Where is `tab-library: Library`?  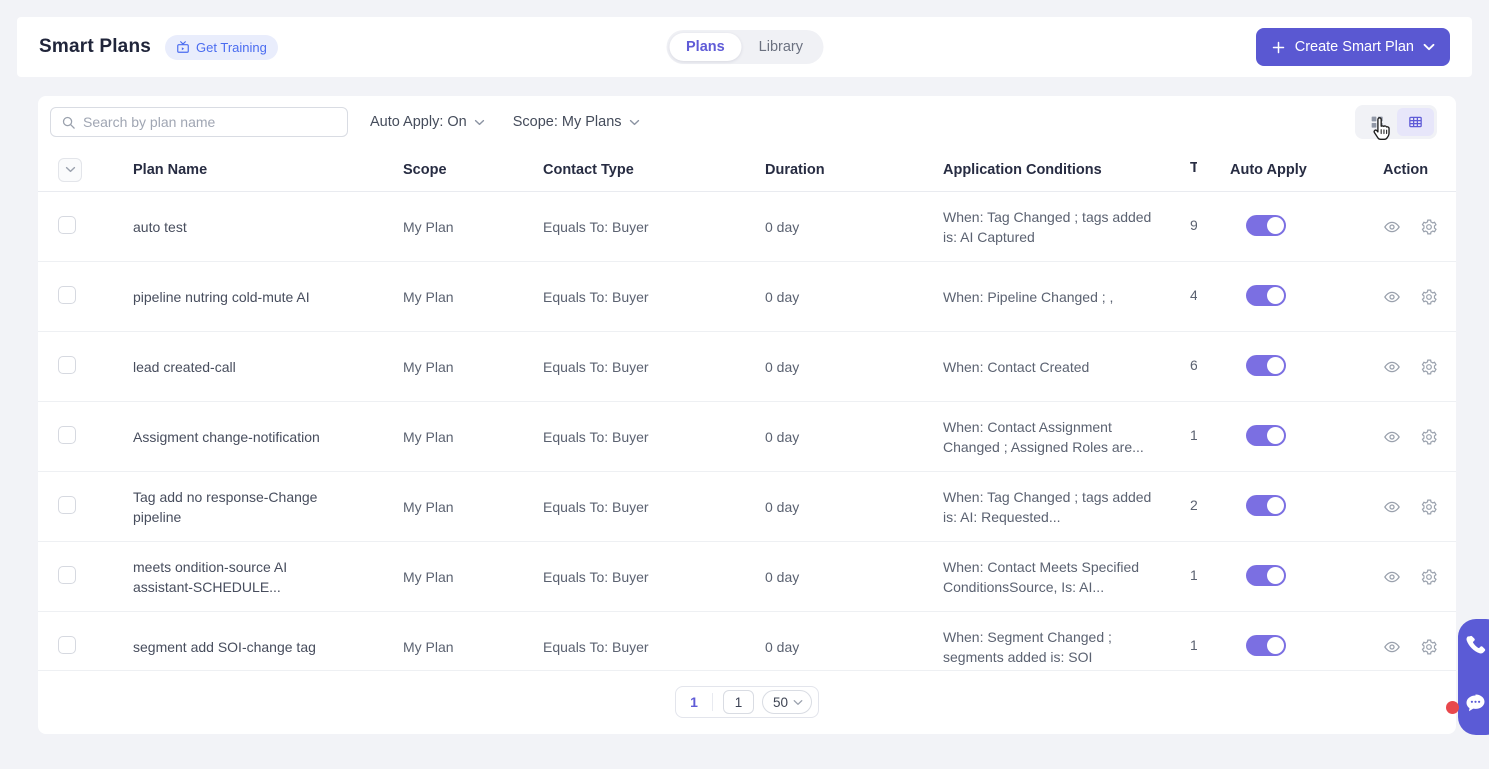
tab-library: Library is located at coordinates (781, 47).